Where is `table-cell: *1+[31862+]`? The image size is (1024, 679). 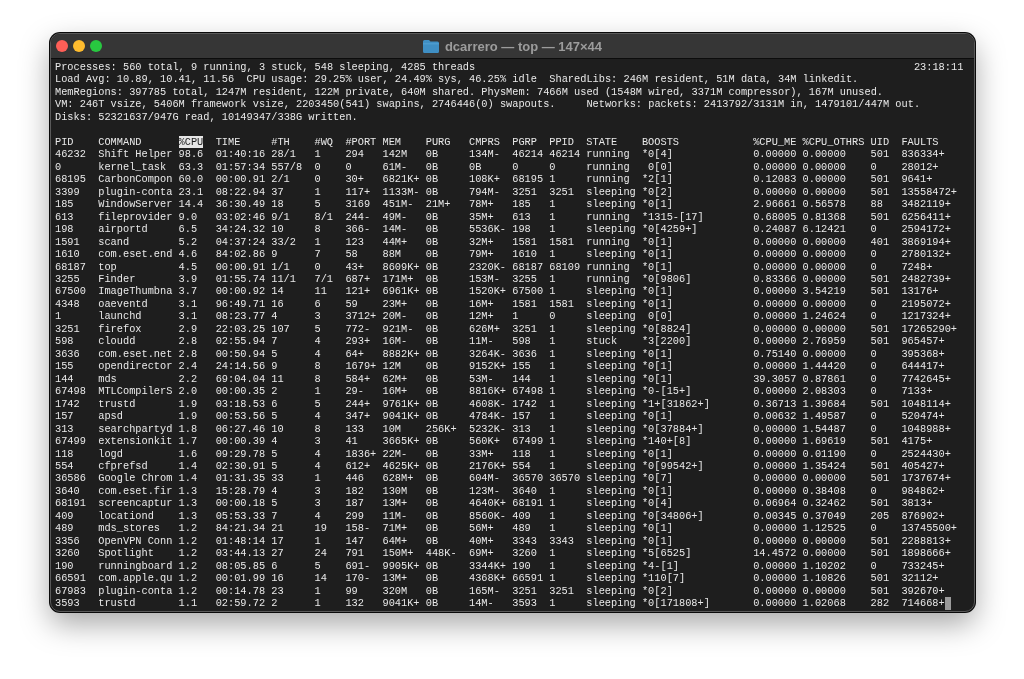
table-cell: *1+[31862+] is located at coordinates (675, 404).